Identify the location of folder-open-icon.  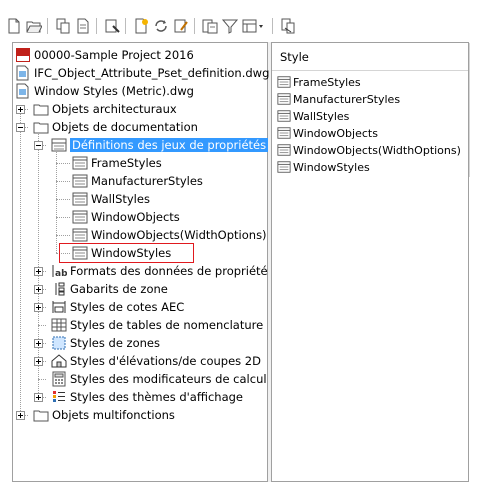
(41, 128).